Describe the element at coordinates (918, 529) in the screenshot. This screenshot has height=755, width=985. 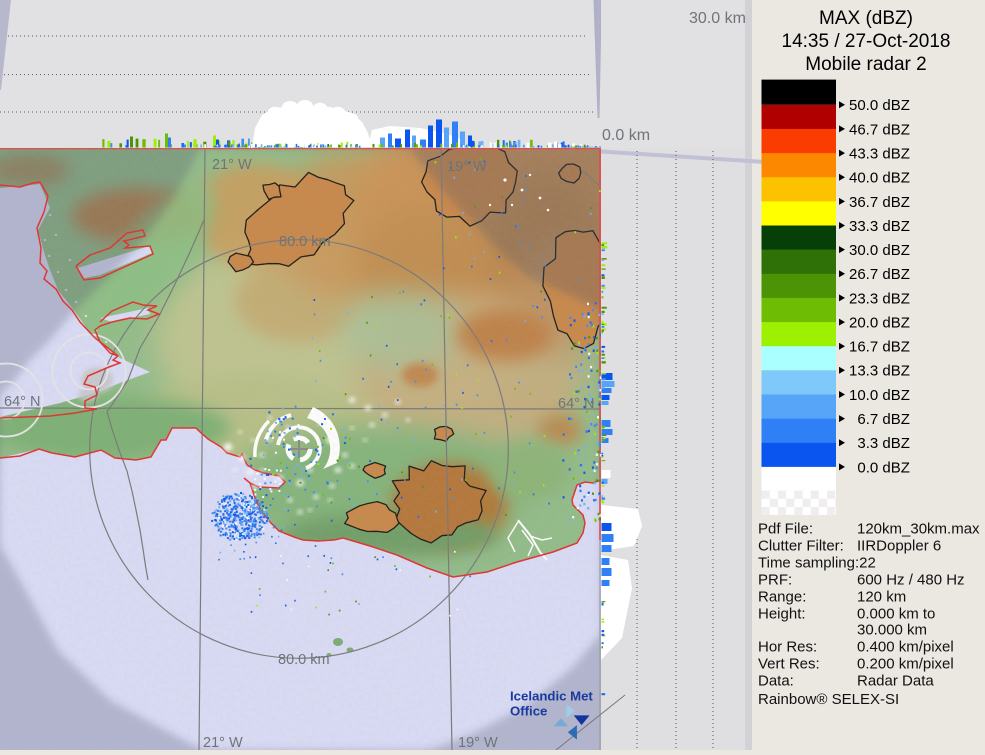
I see `svg-text: 120km_30km.max` at that location.